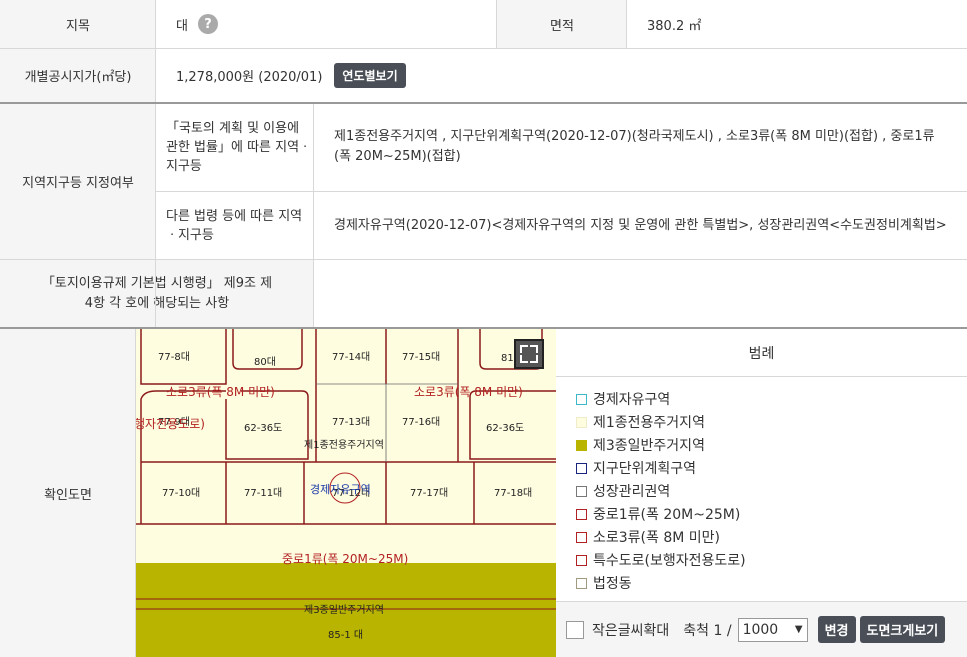 The image size is (967, 657). I want to click on zone-label: 제1종전용주거지역, so click(344, 445).